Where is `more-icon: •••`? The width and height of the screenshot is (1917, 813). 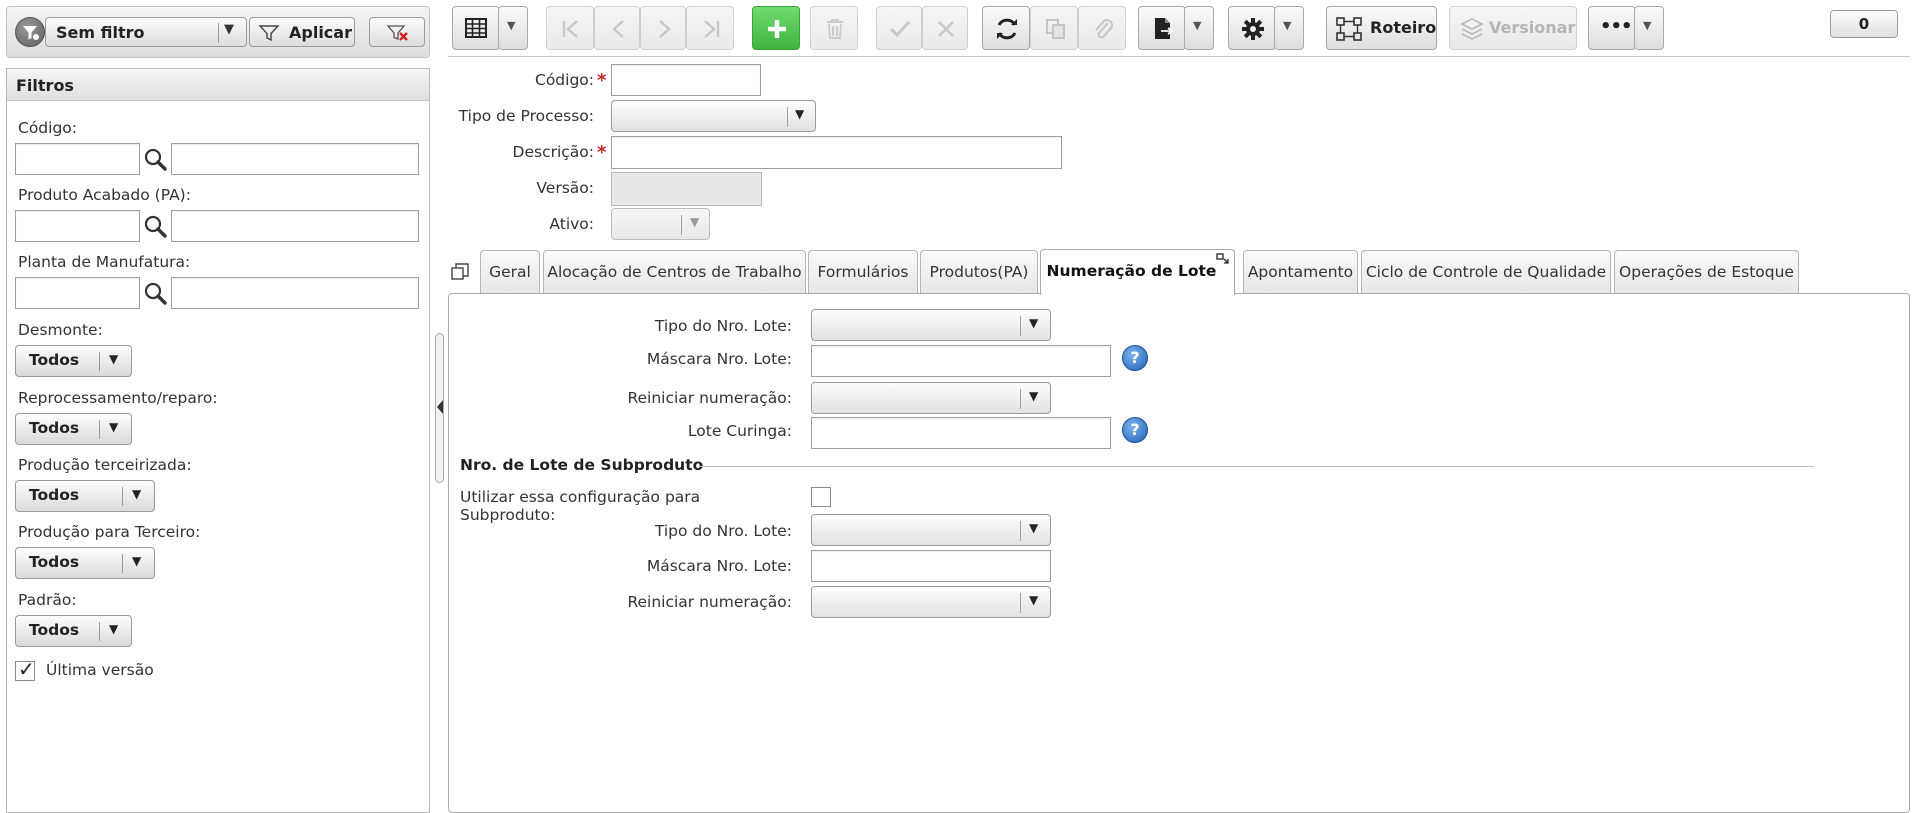
more-icon: ••• is located at coordinates (1616, 26).